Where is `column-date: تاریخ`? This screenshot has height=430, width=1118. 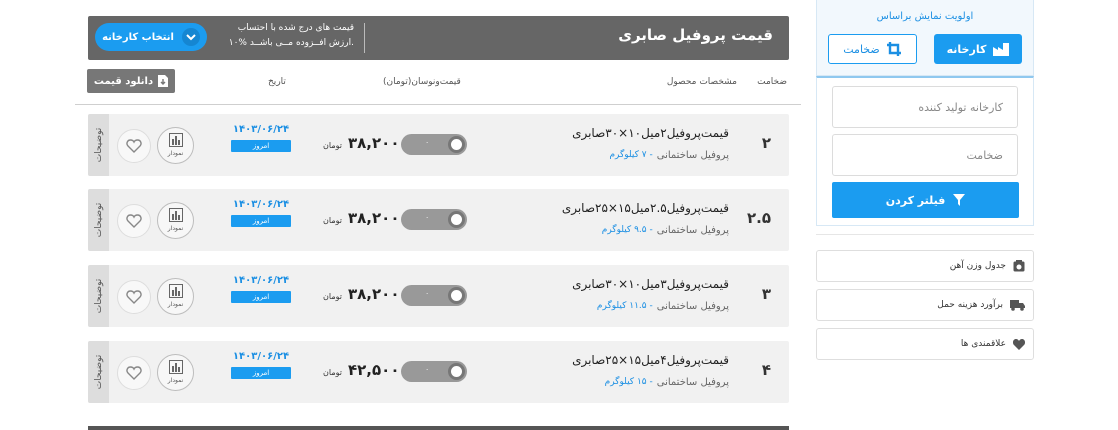 column-date: تاریخ is located at coordinates (277, 82).